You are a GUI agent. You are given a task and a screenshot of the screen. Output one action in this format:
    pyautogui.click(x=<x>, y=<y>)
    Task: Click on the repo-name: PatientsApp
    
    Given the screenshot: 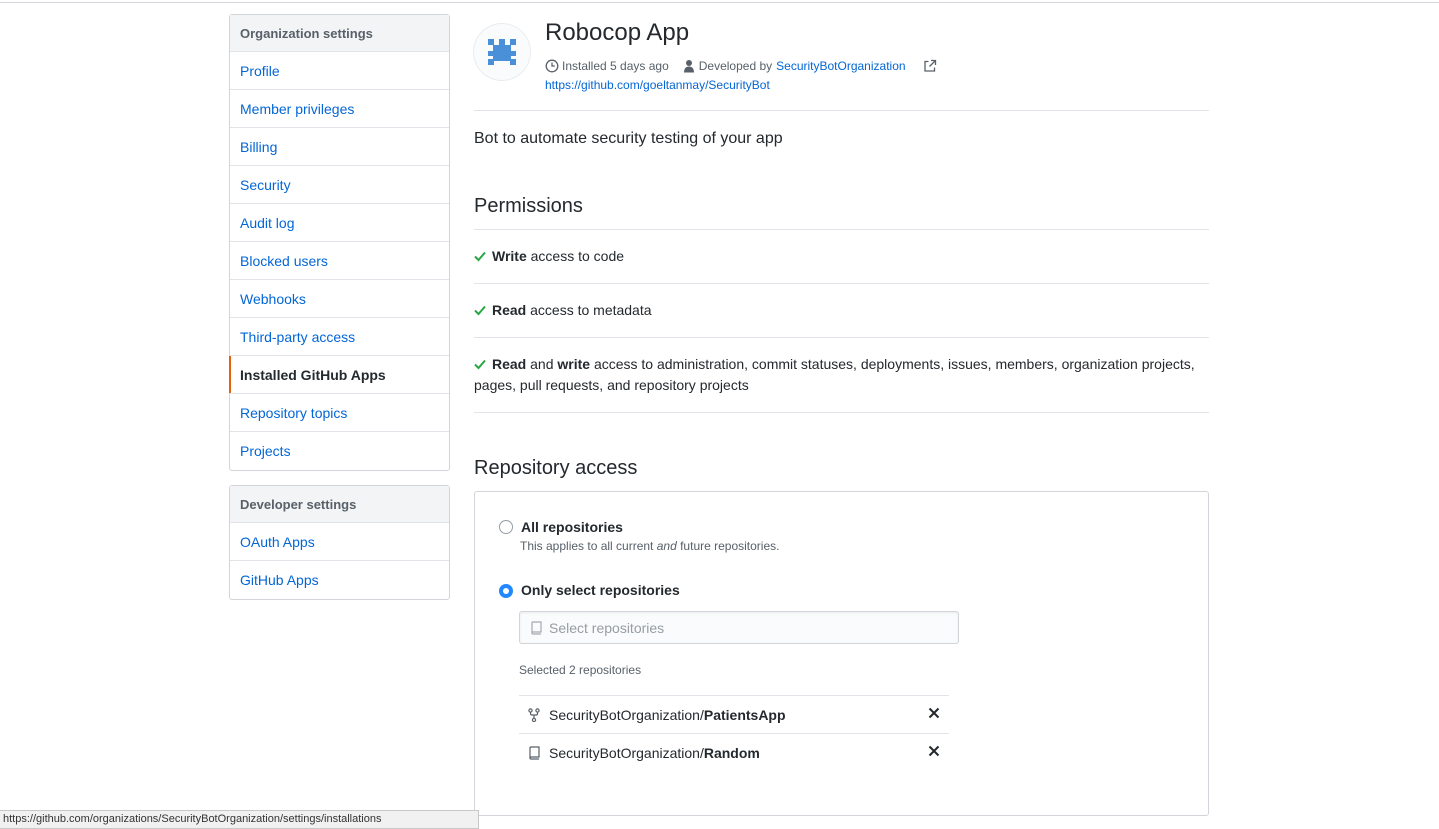 What is the action you would take?
    pyautogui.click(x=744, y=714)
    